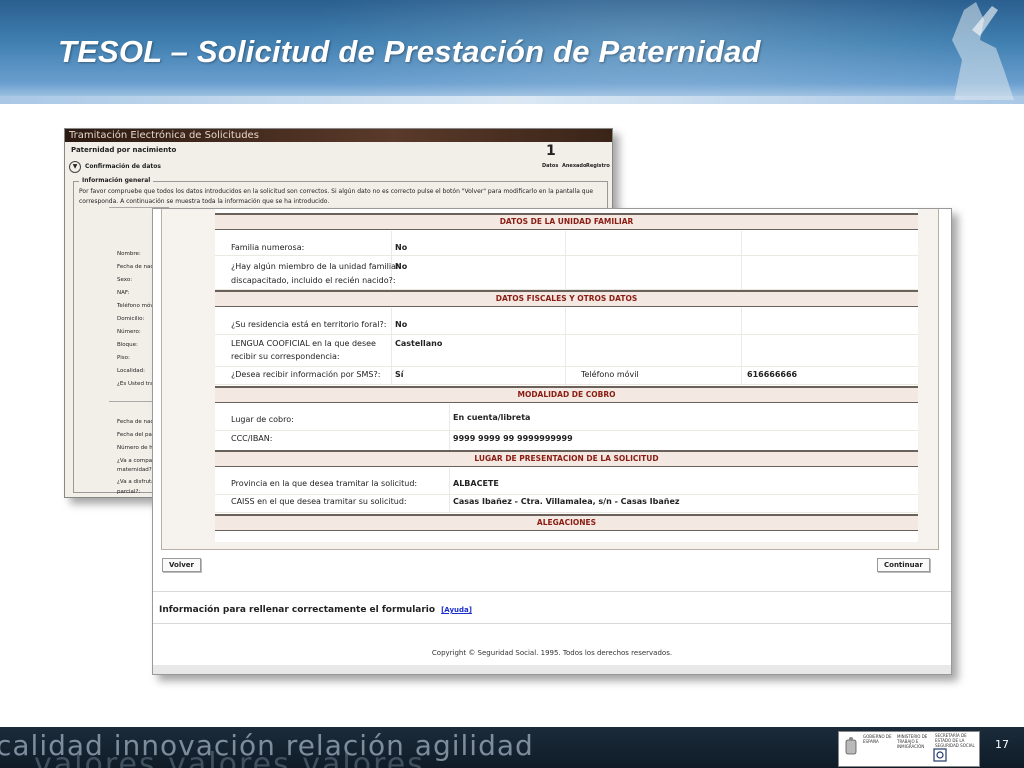 Image resolution: width=1024 pixels, height=768 pixels. What do you see at coordinates (401, 266) in the screenshot?
I see `discapacitado-value: No` at bounding box center [401, 266].